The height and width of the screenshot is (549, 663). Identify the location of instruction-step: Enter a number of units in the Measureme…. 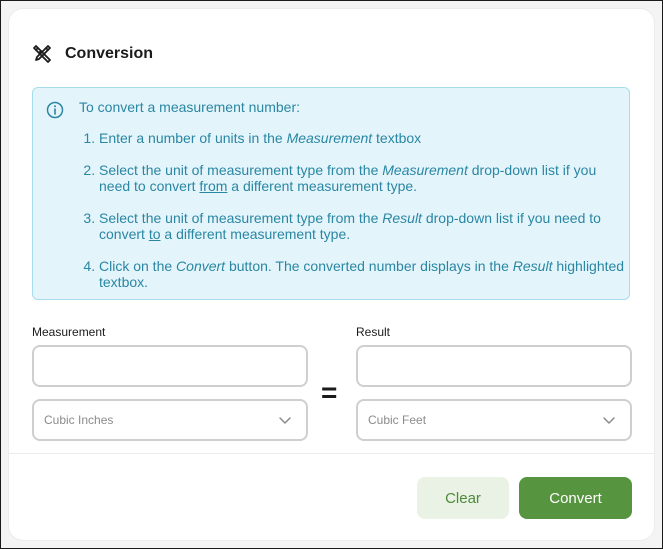
(363, 138).